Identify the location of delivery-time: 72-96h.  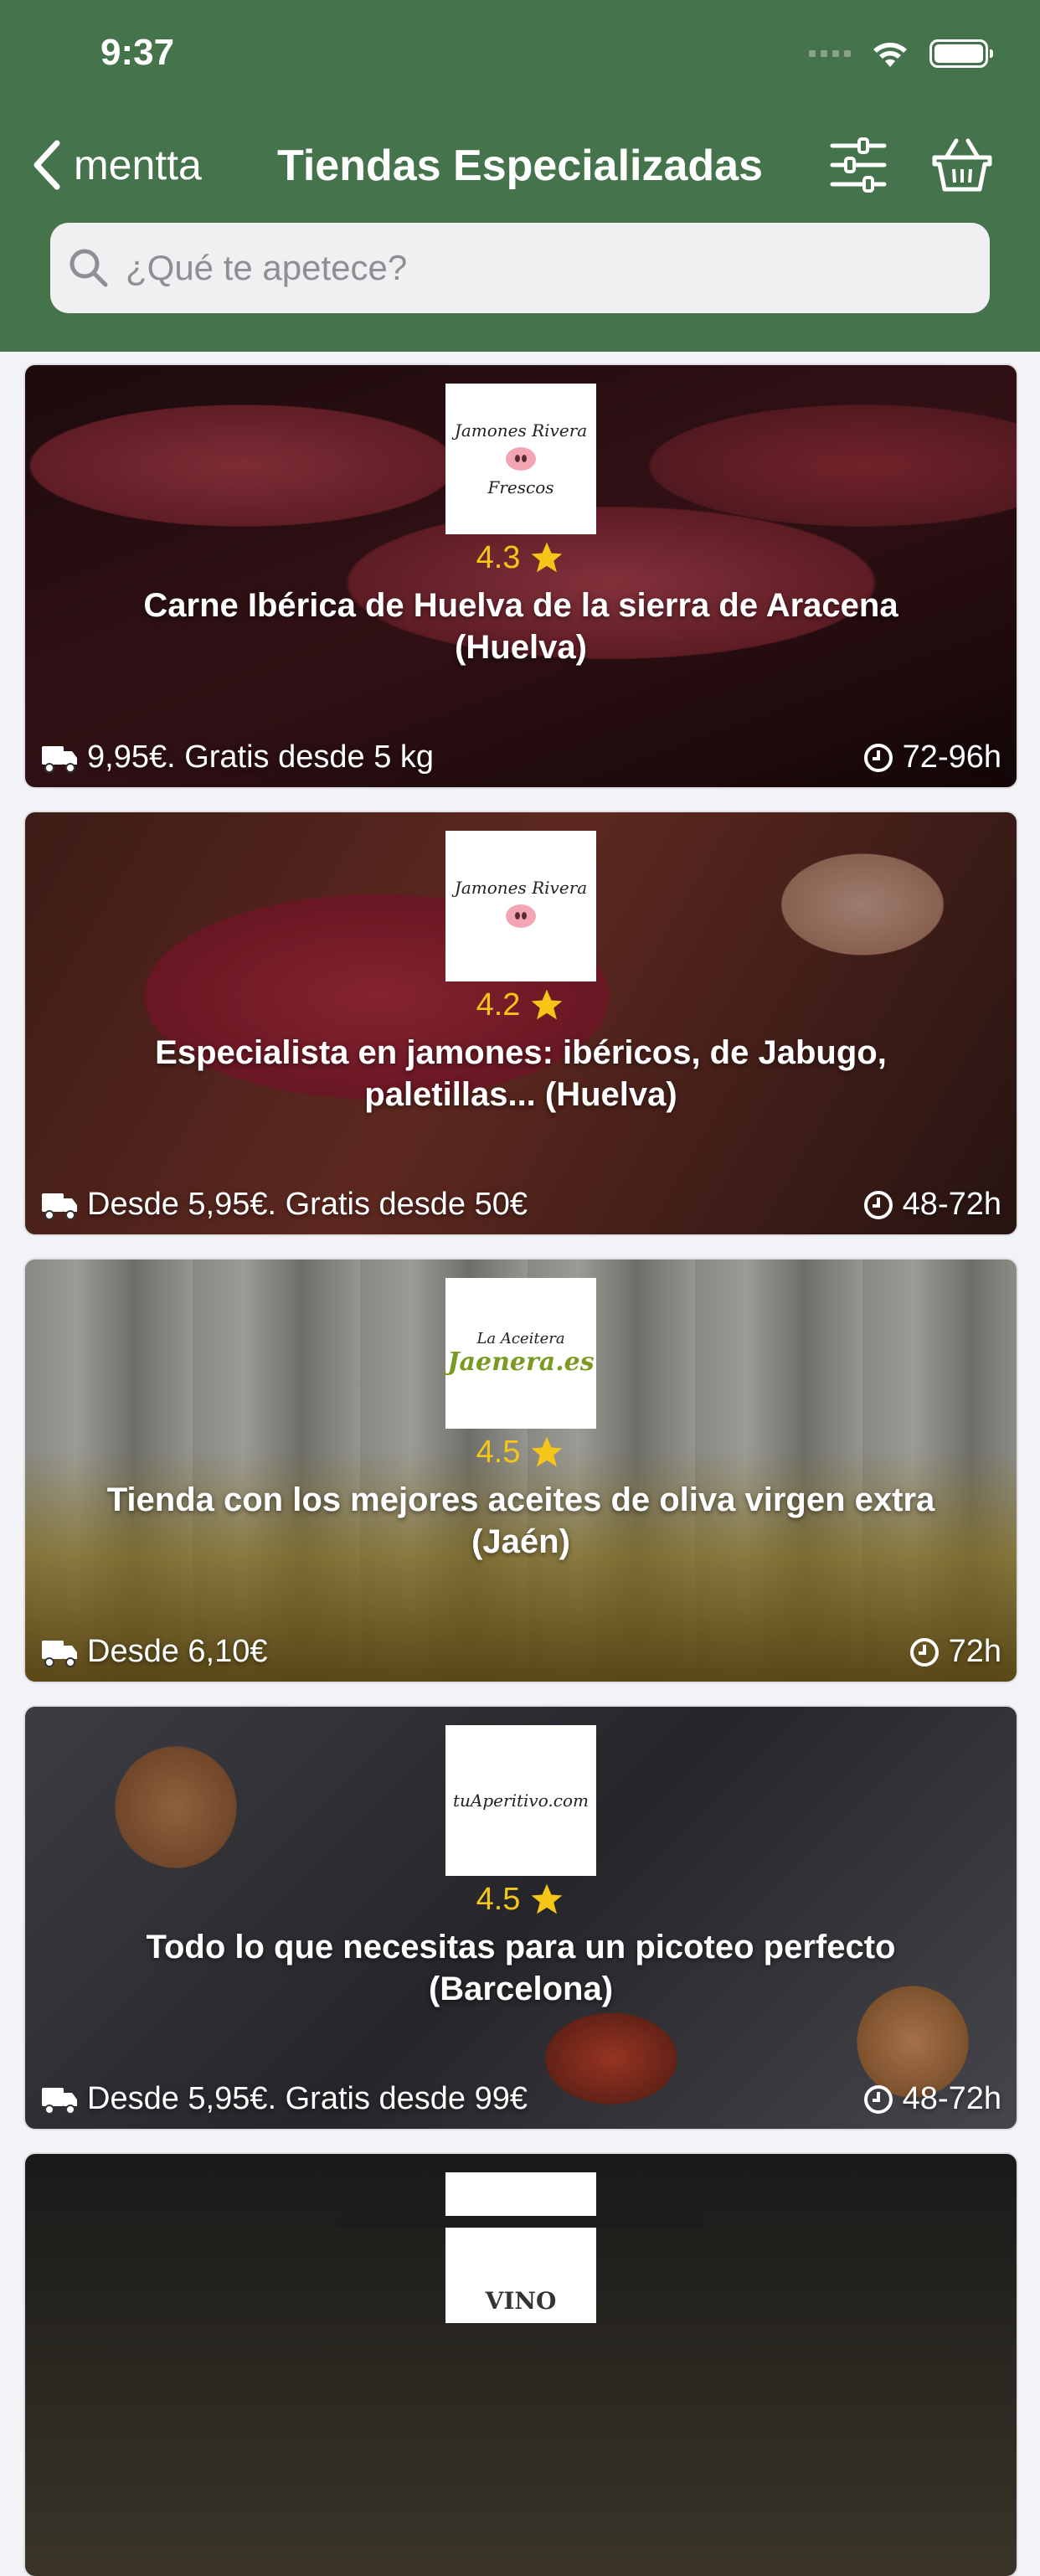
(931, 757).